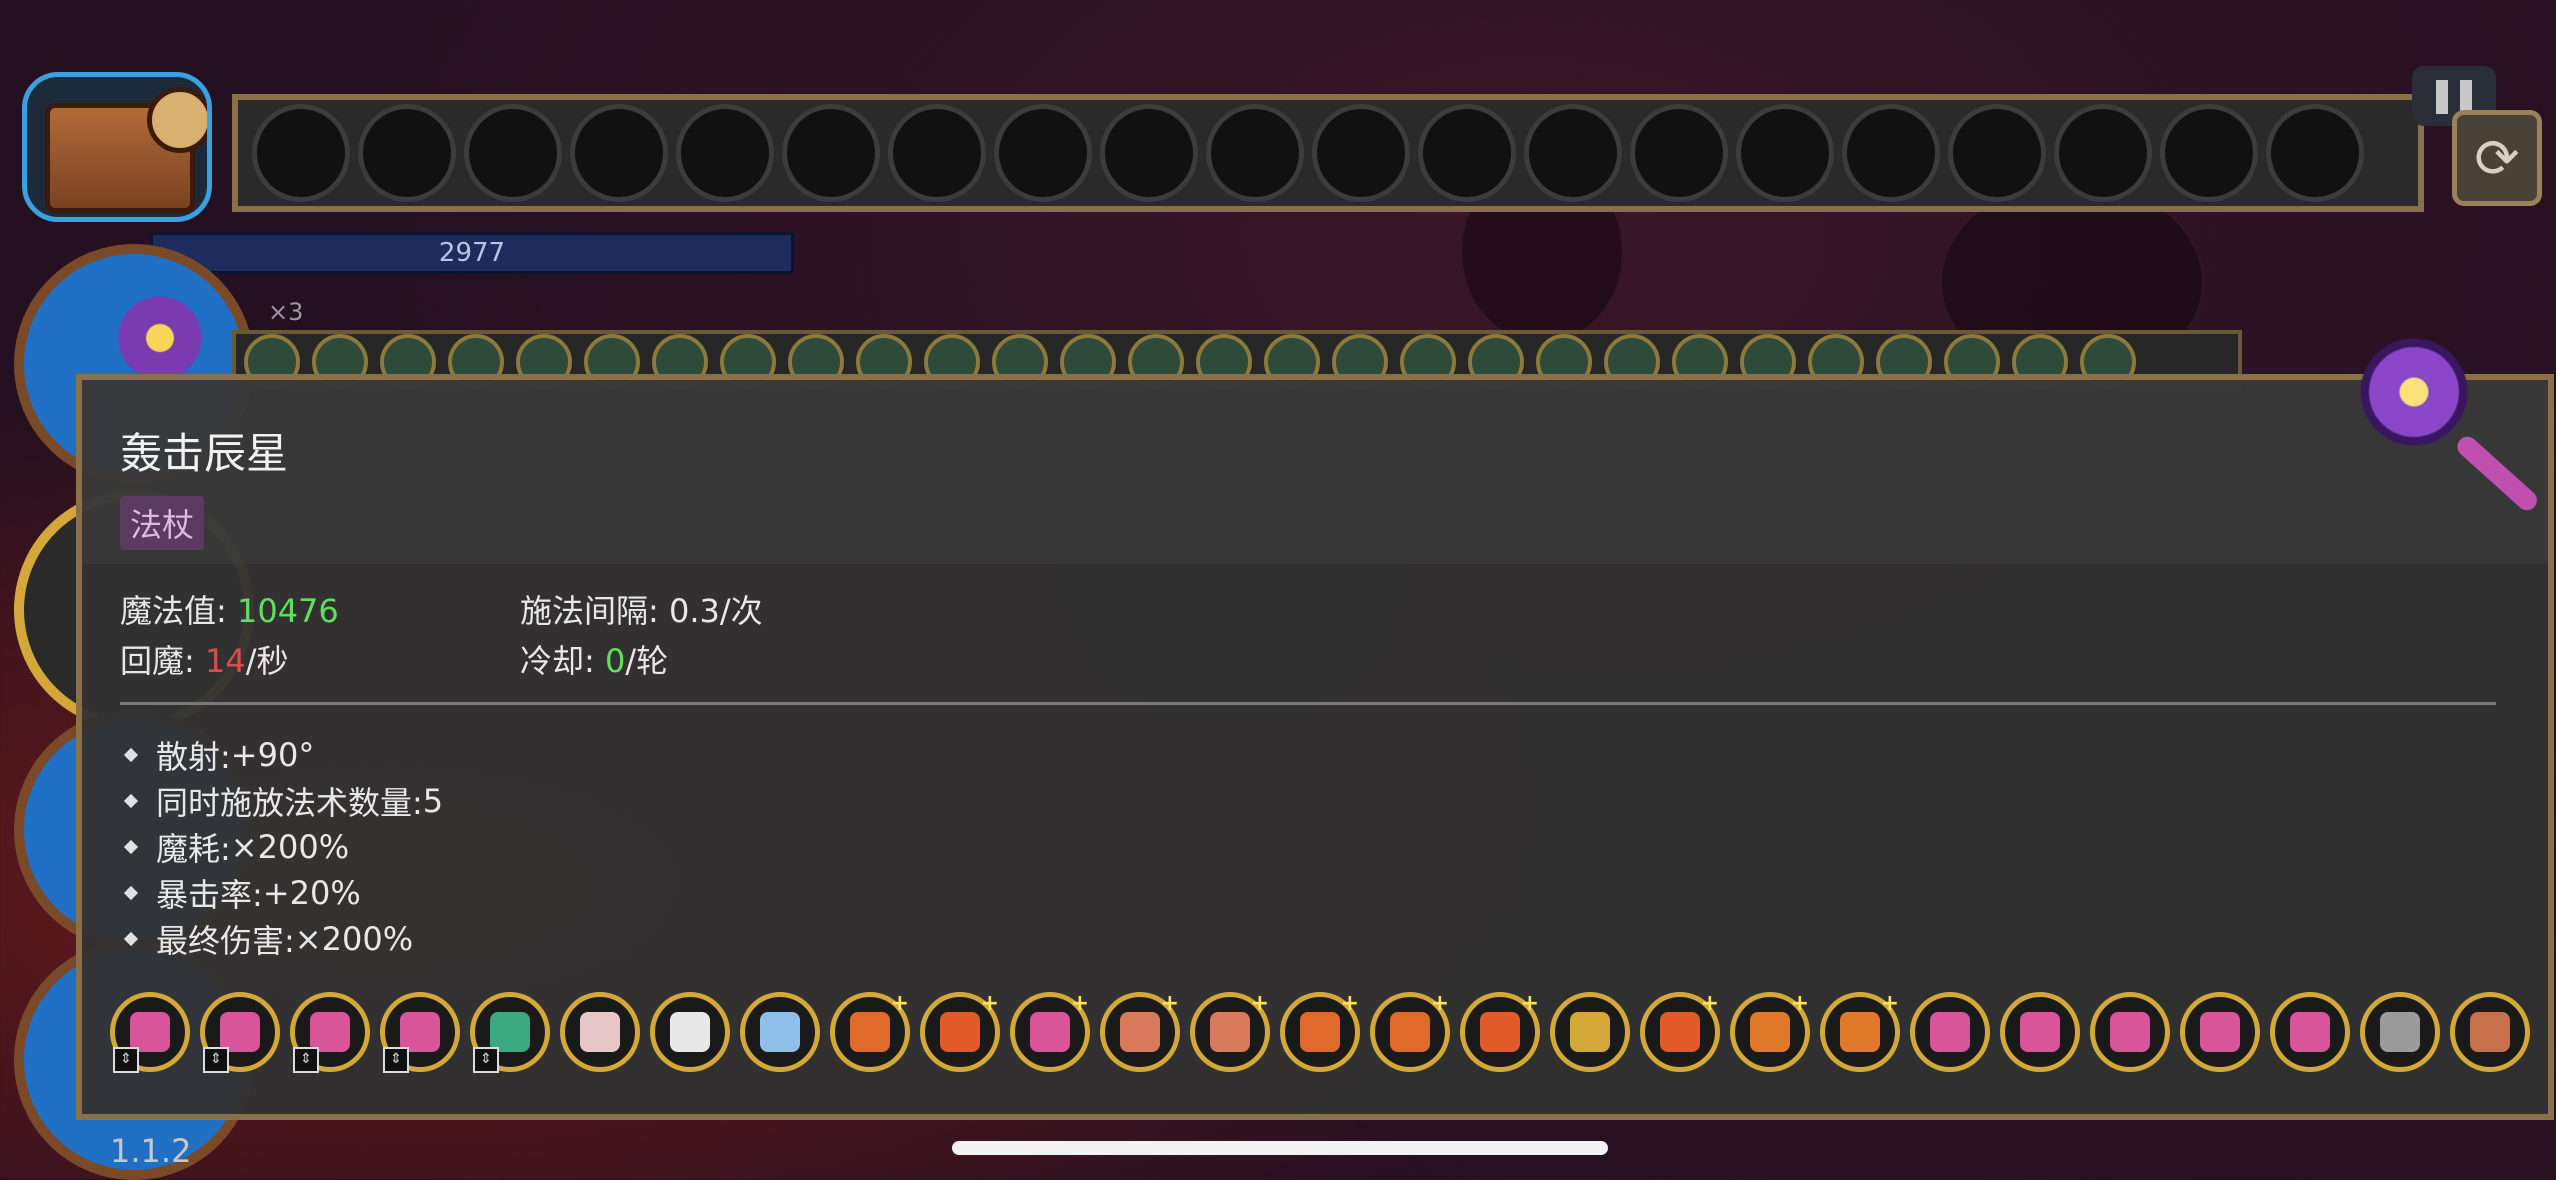  Describe the element at coordinates (178, 611) in the screenshot. I see `stat-mana-label: 魔法值:` at that location.